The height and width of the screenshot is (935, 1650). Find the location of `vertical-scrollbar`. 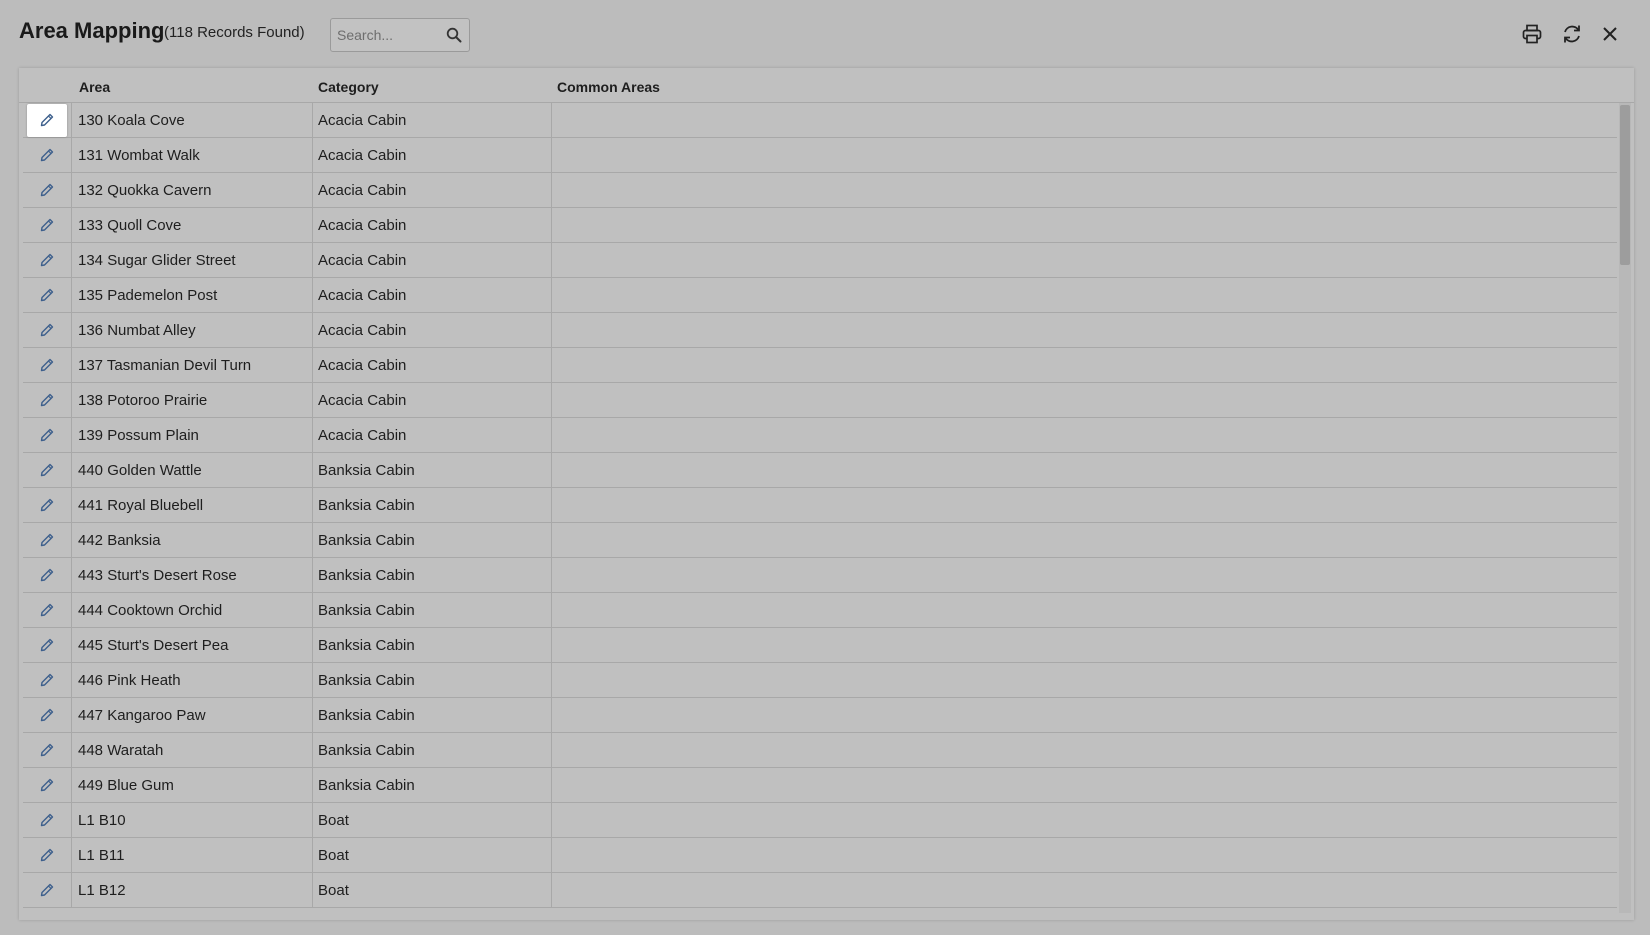

vertical-scrollbar is located at coordinates (1625, 508).